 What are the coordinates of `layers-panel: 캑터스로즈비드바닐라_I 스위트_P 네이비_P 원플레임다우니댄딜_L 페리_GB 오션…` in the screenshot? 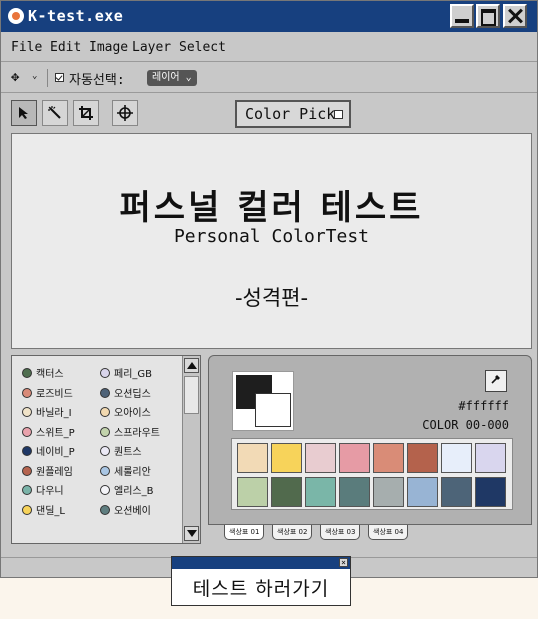 It's located at (106, 449).